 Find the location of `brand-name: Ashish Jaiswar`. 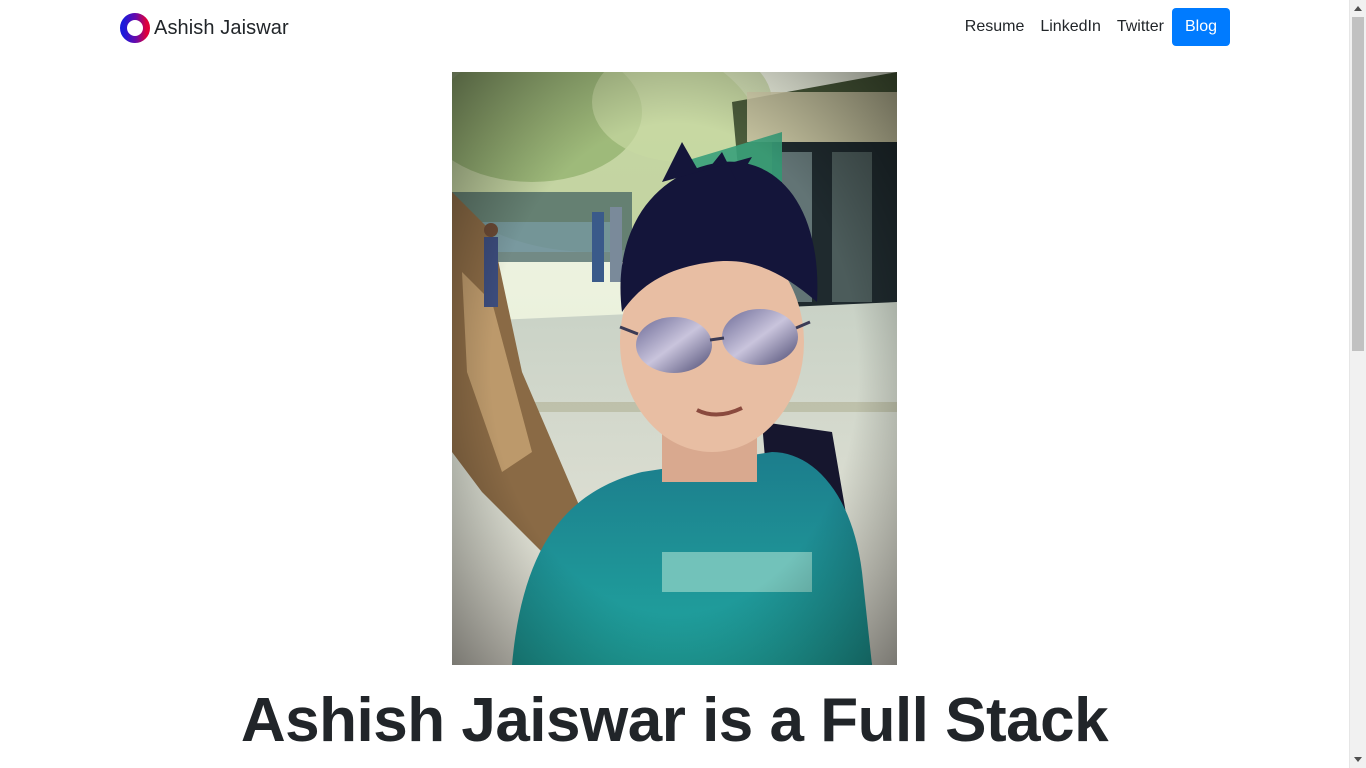

brand-name: Ashish Jaiswar is located at coordinates (221, 27).